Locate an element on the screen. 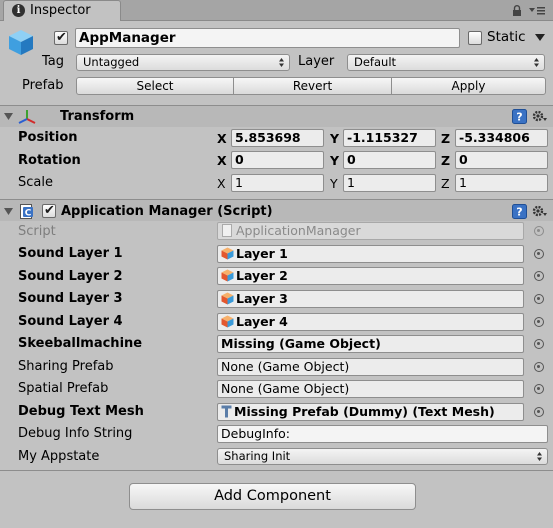  debug-info-string-input: DebugInfo: is located at coordinates (382, 434).